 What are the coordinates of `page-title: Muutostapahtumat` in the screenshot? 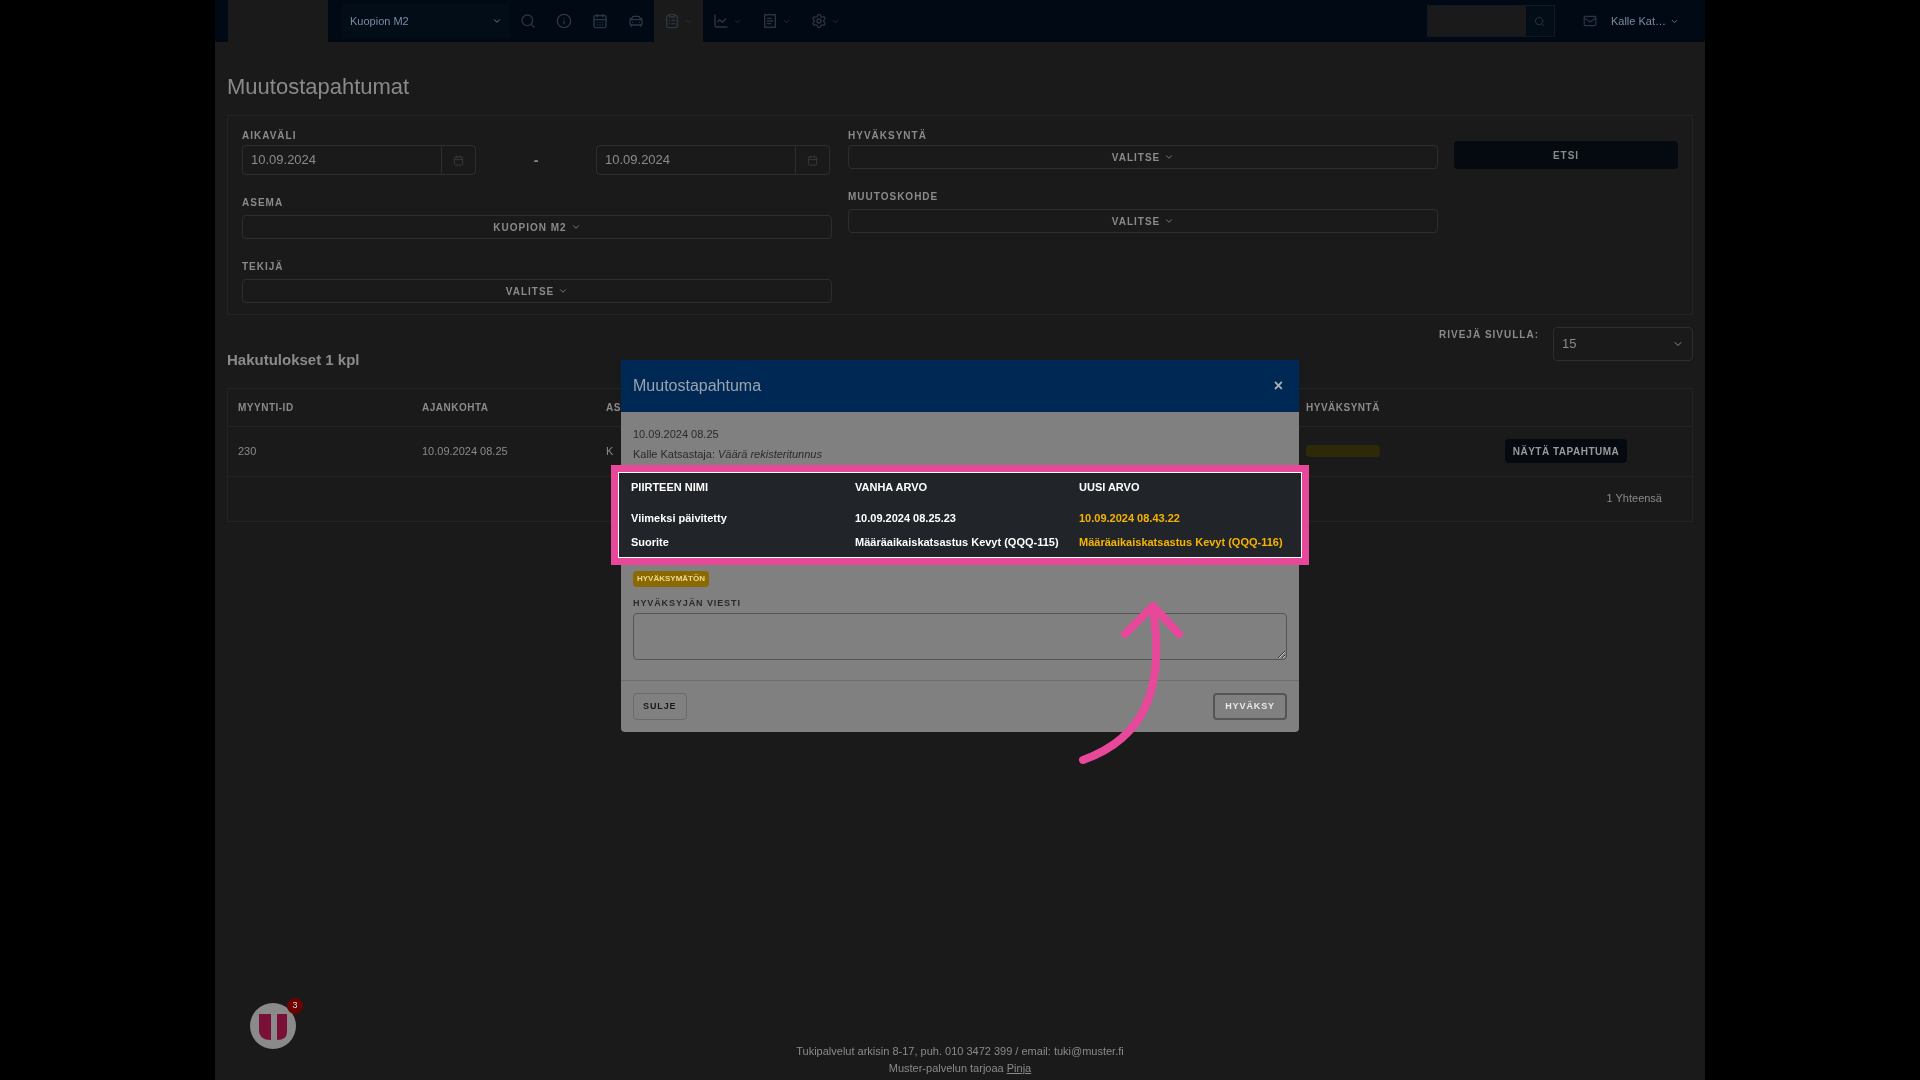 It's located at (319, 87).